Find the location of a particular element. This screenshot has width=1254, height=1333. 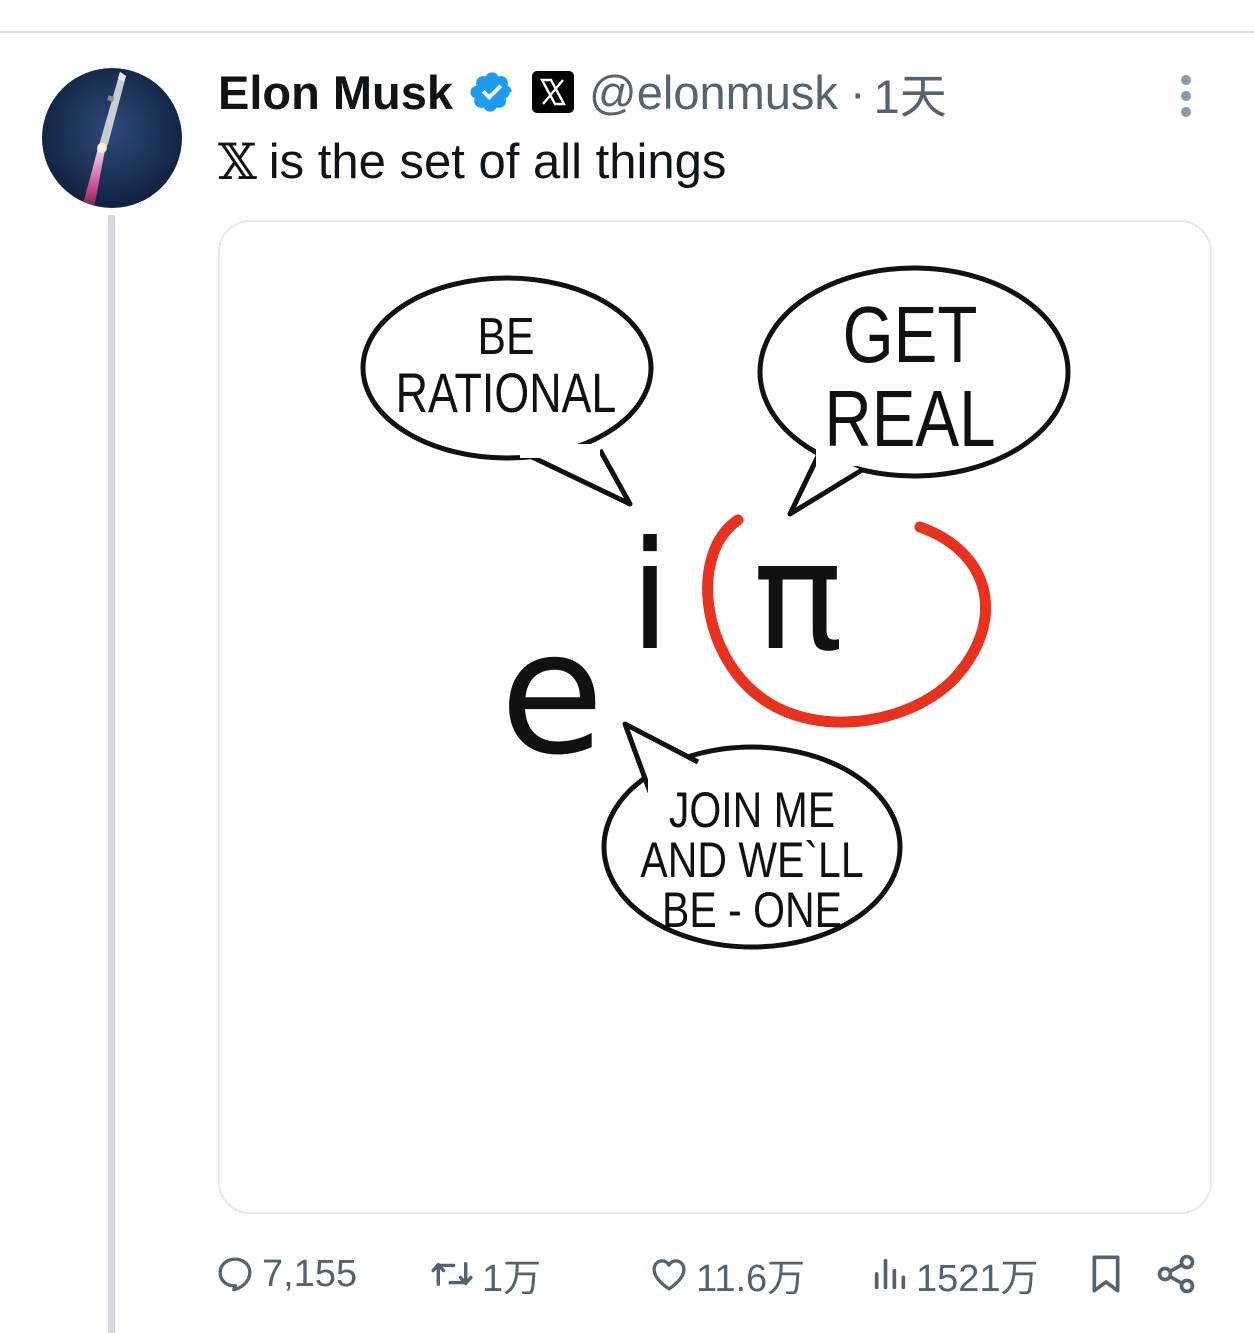

tweet-body: is the set of all things is located at coordinates (497, 162).